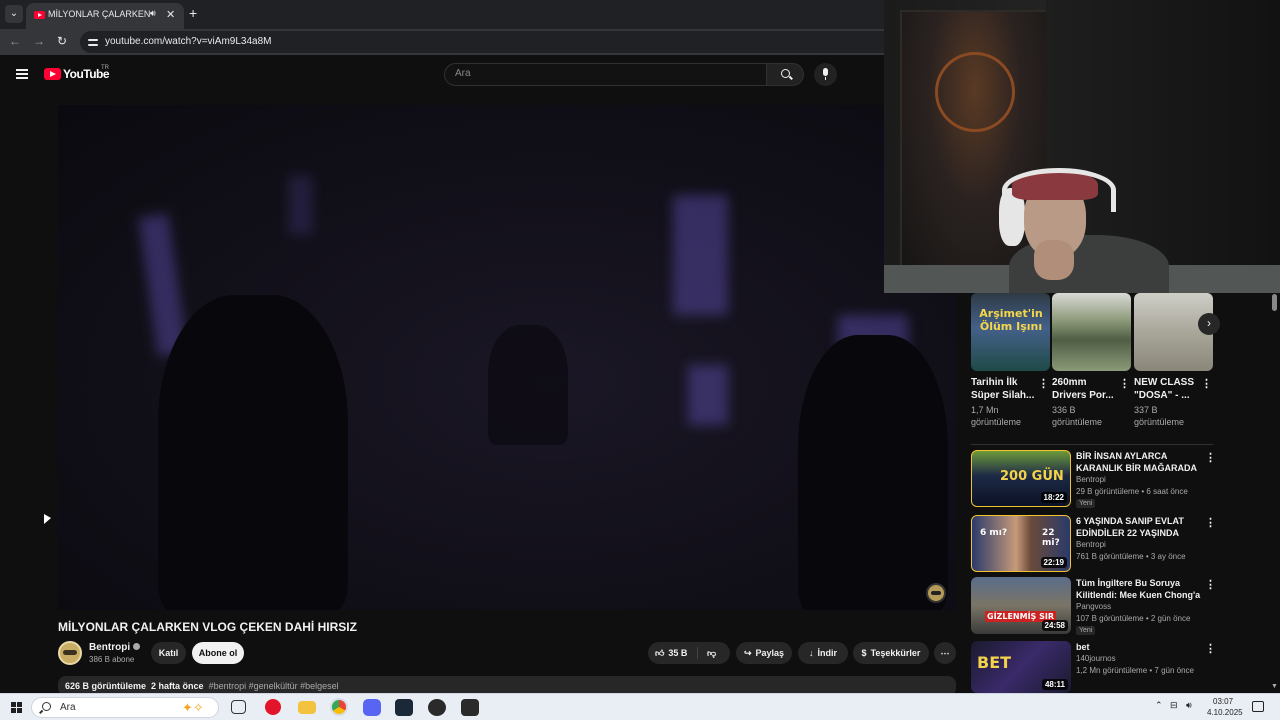 Image resolution: width=1280 pixels, height=720 pixels. I want to click on duration-badge: 24:58, so click(1054, 625).